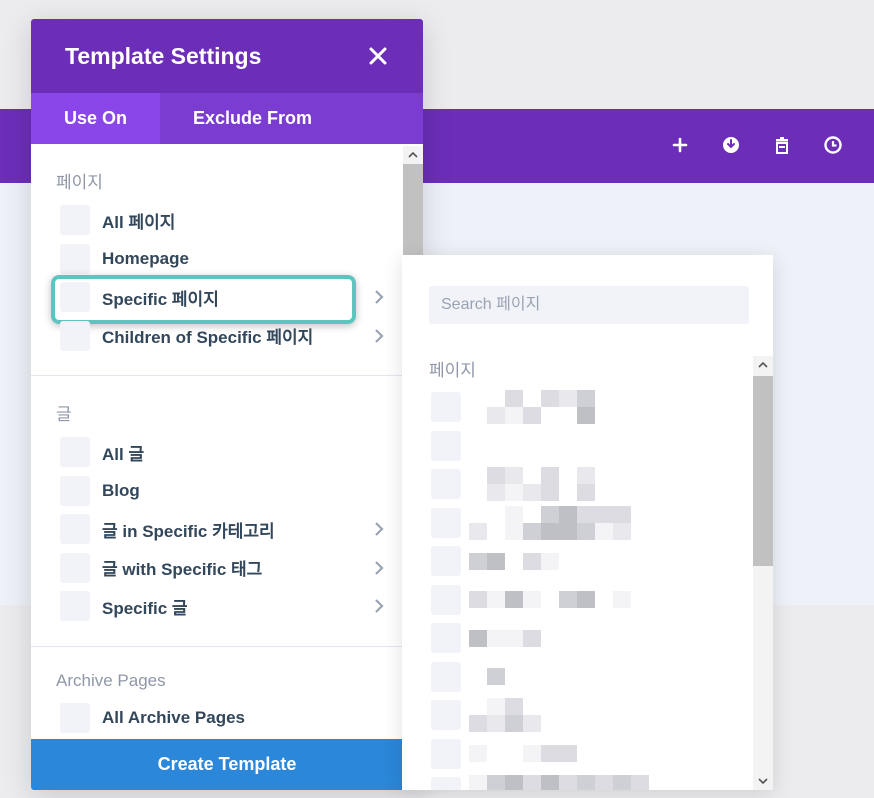 The image size is (874, 798). Describe the element at coordinates (145, 608) in the screenshot. I see `option-label: Specific 글` at that location.